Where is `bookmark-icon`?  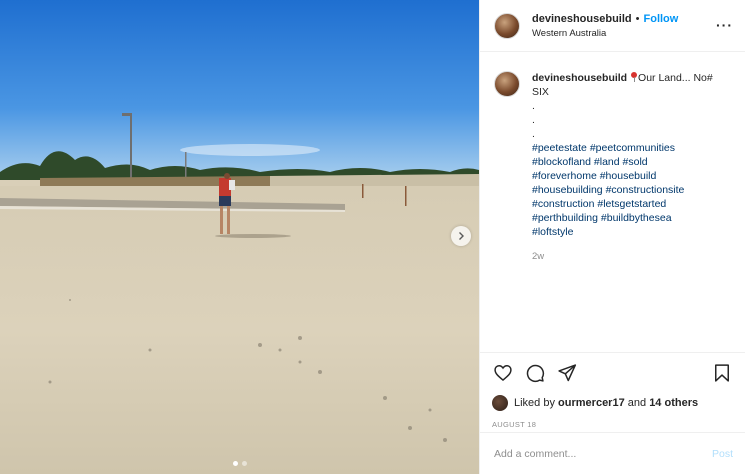
bookmark-icon is located at coordinates (722, 373).